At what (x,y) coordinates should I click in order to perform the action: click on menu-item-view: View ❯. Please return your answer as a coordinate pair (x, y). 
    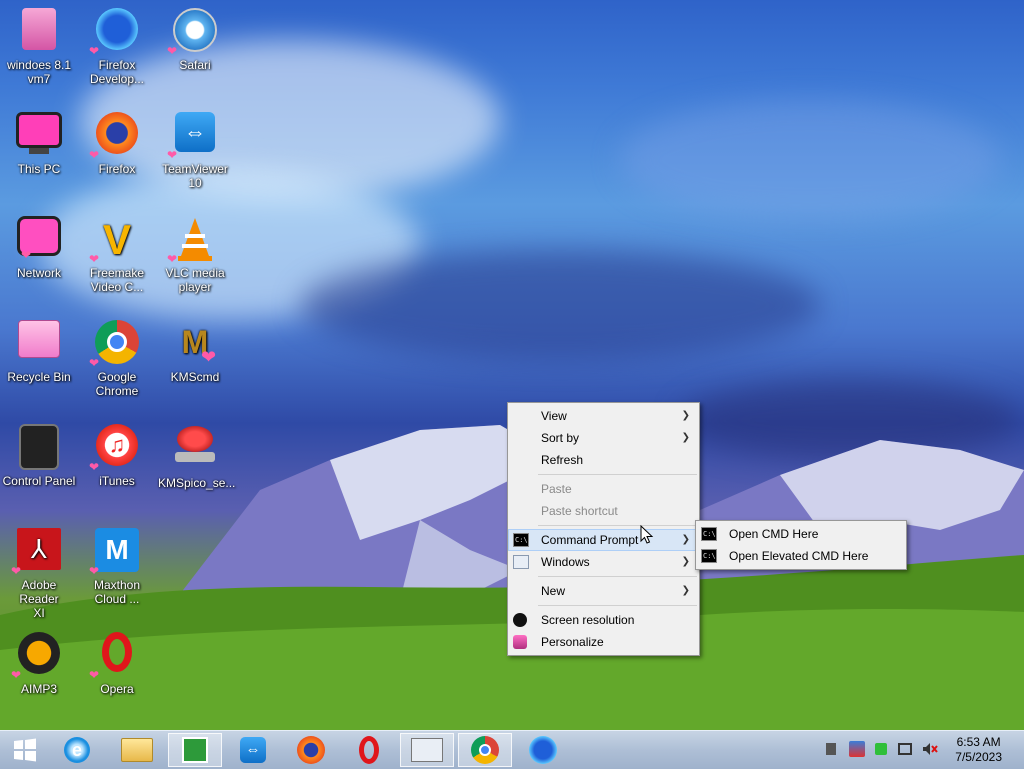
    Looking at the image, I should click on (603, 416).